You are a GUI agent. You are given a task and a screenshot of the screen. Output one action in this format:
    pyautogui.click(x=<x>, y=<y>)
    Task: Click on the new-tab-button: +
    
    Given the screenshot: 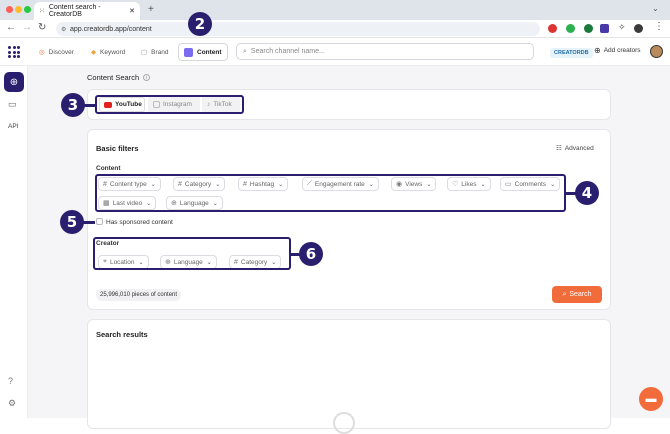 What is the action you would take?
    pyautogui.click(x=151, y=9)
    